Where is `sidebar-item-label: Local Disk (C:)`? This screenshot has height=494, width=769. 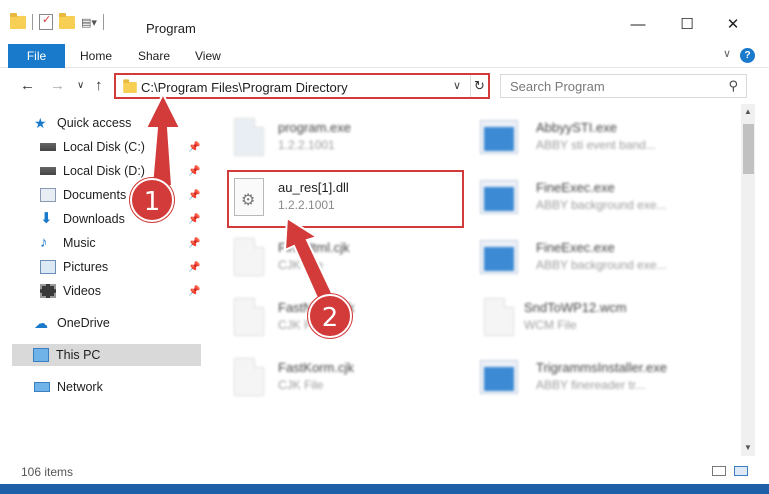 sidebar-item-label: Local Disk (C:) is located at coordinates (104, 147).